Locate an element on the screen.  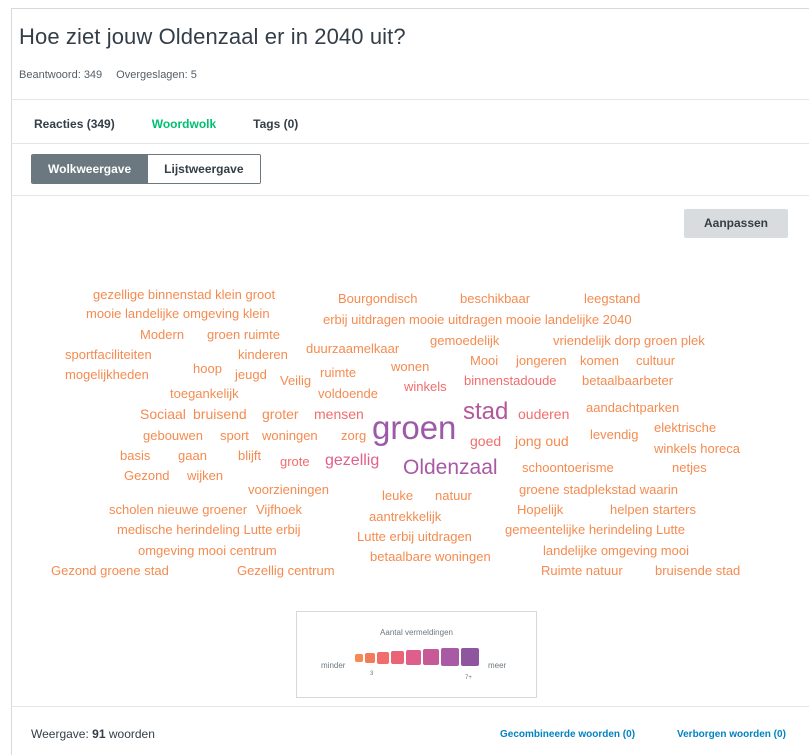
cloud-word: sportfaciliteiten is located at coordinates (108, 354).